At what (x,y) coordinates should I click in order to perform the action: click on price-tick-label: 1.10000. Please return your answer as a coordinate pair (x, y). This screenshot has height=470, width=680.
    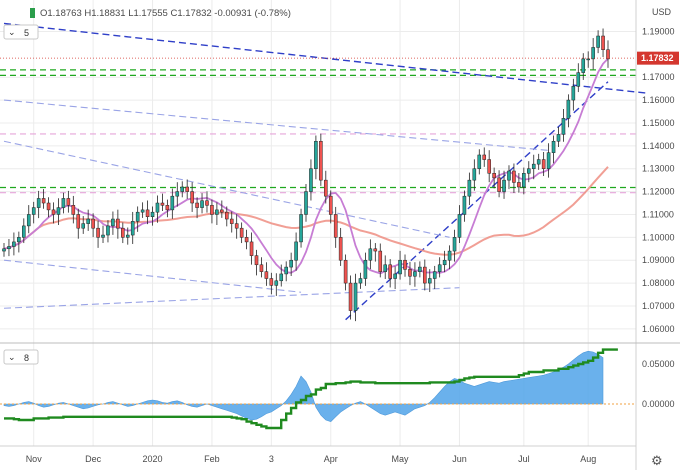
    Looking at the image, I should click on (658, 237).